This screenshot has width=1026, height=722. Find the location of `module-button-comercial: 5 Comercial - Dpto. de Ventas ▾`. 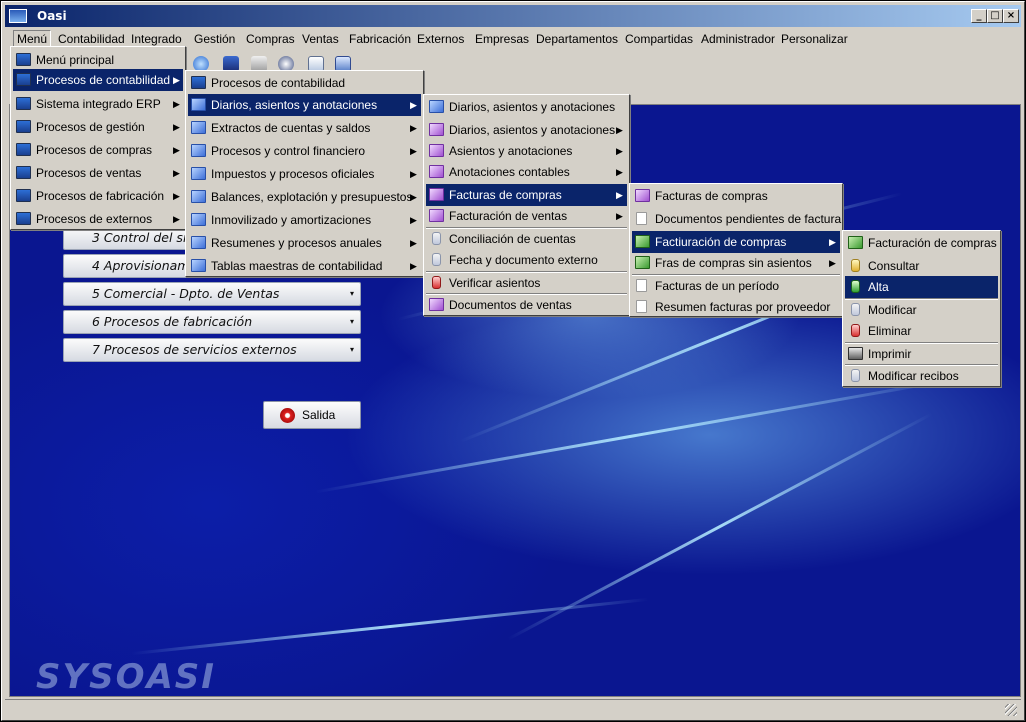

module-button-comercial: 5 Comercial - Dpto. de Ventas ▾ is located at coordinates (212, 294).